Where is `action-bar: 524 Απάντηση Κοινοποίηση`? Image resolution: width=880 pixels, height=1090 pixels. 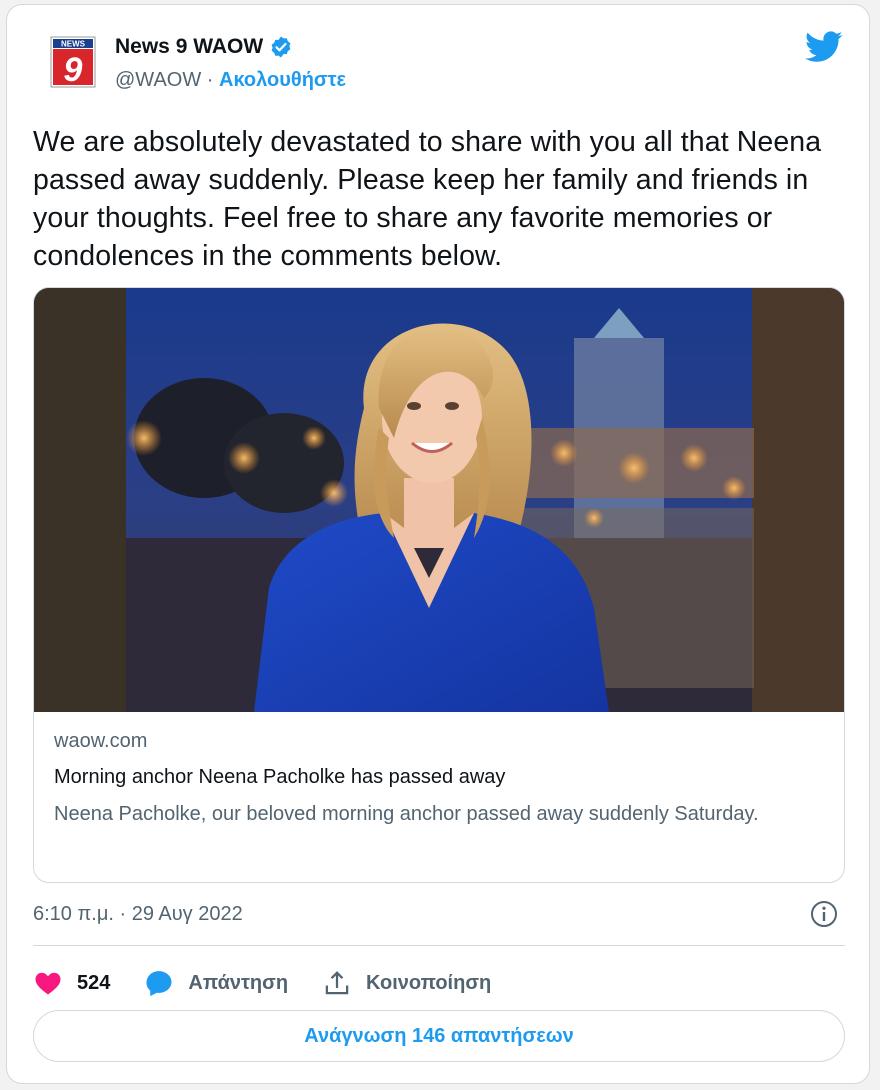 action-bar: 524 Απάντηση Κοινοποίηση is located at coordinates (279, 983).